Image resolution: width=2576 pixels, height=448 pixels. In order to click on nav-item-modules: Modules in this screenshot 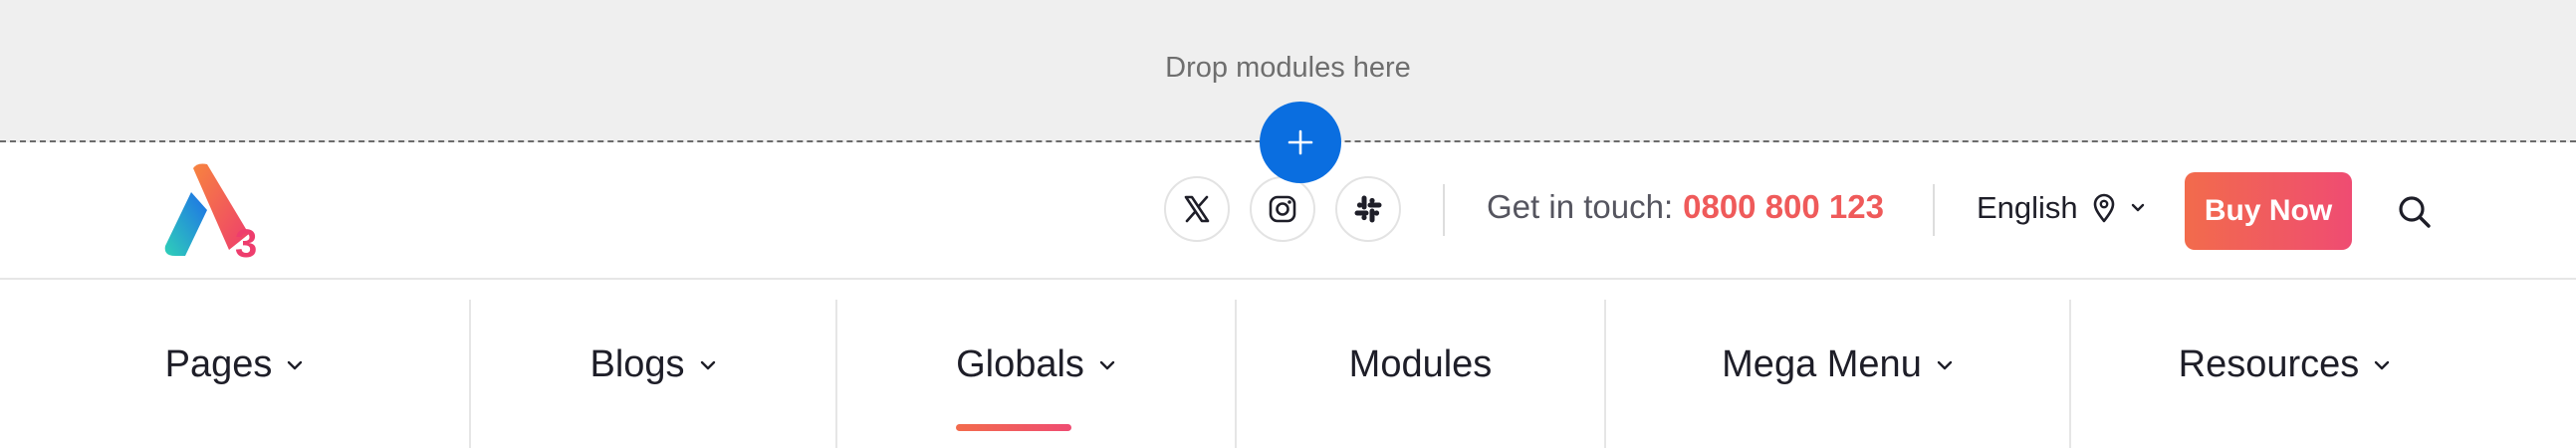, I will do `click(1420, 365)`.